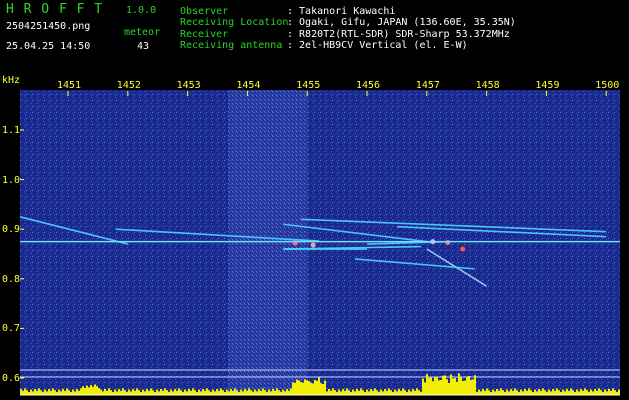 The height and width of the screenshot is (400, 629). I want to click on info-value-location: : Ogaki, Gifu, JAPAN (136.60E, 35.35N), so click(401, 22).